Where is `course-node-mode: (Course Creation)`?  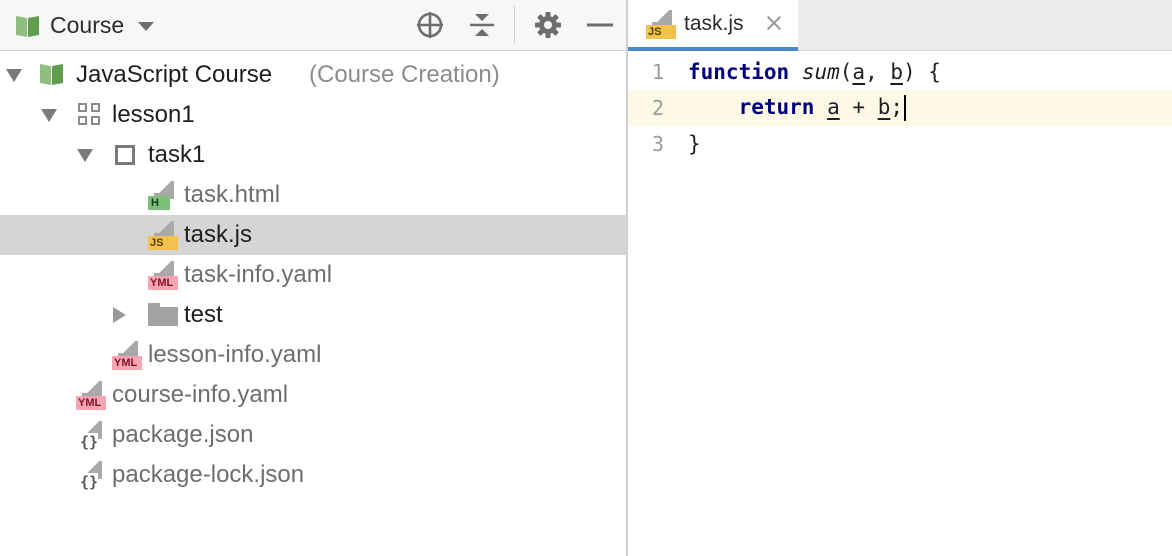 course-node-mode: (Course Creation) is located at coordinates (404, 74).